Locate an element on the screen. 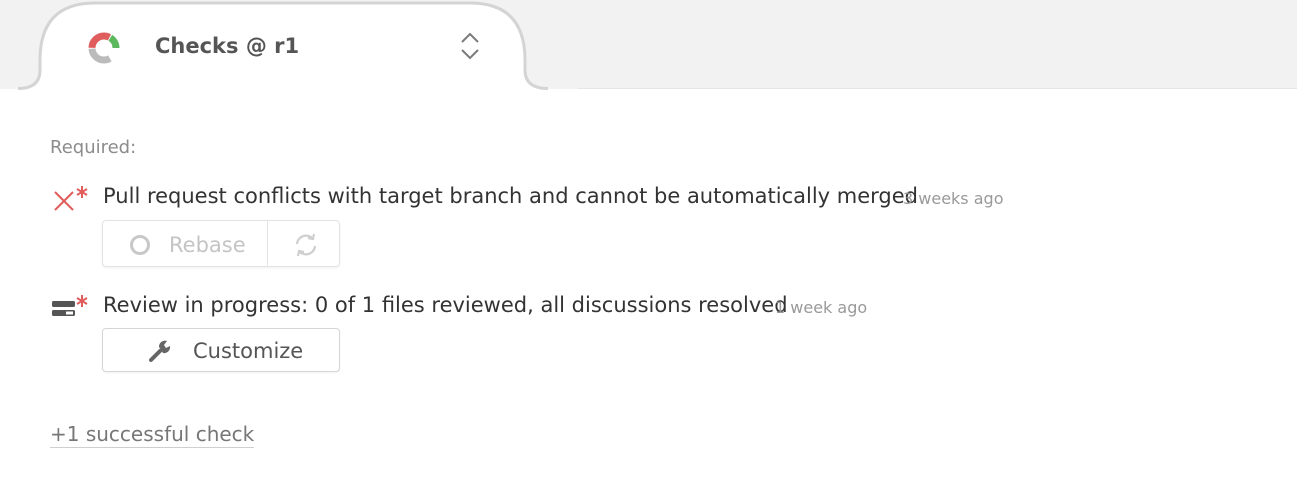 This screenshot has height=480, width=1297. rebase-button: Rebase is located at coordinates (185, 243).